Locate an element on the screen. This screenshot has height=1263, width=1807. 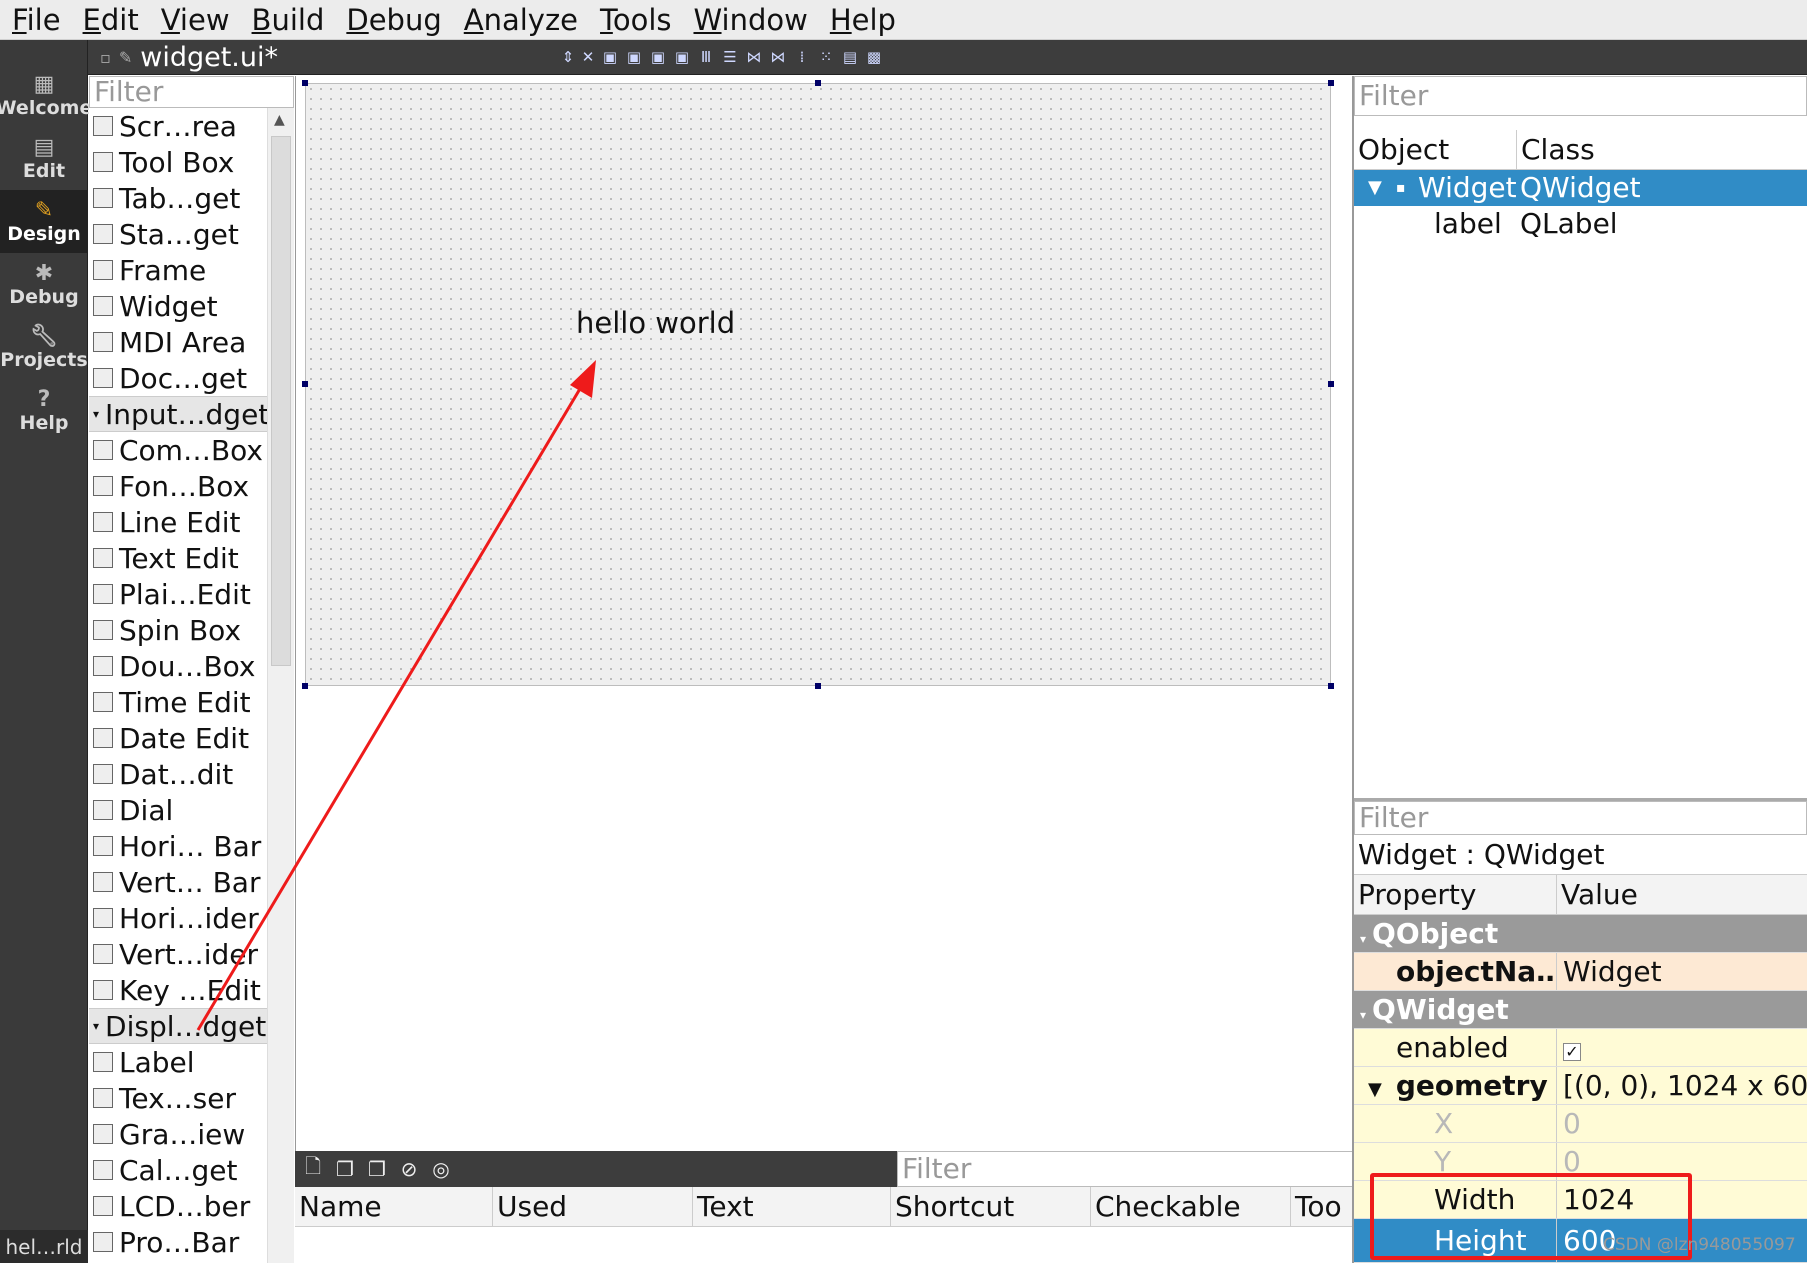
document-tab: ▫ ✎ widget.ui* is located at coordinates (189, 57).